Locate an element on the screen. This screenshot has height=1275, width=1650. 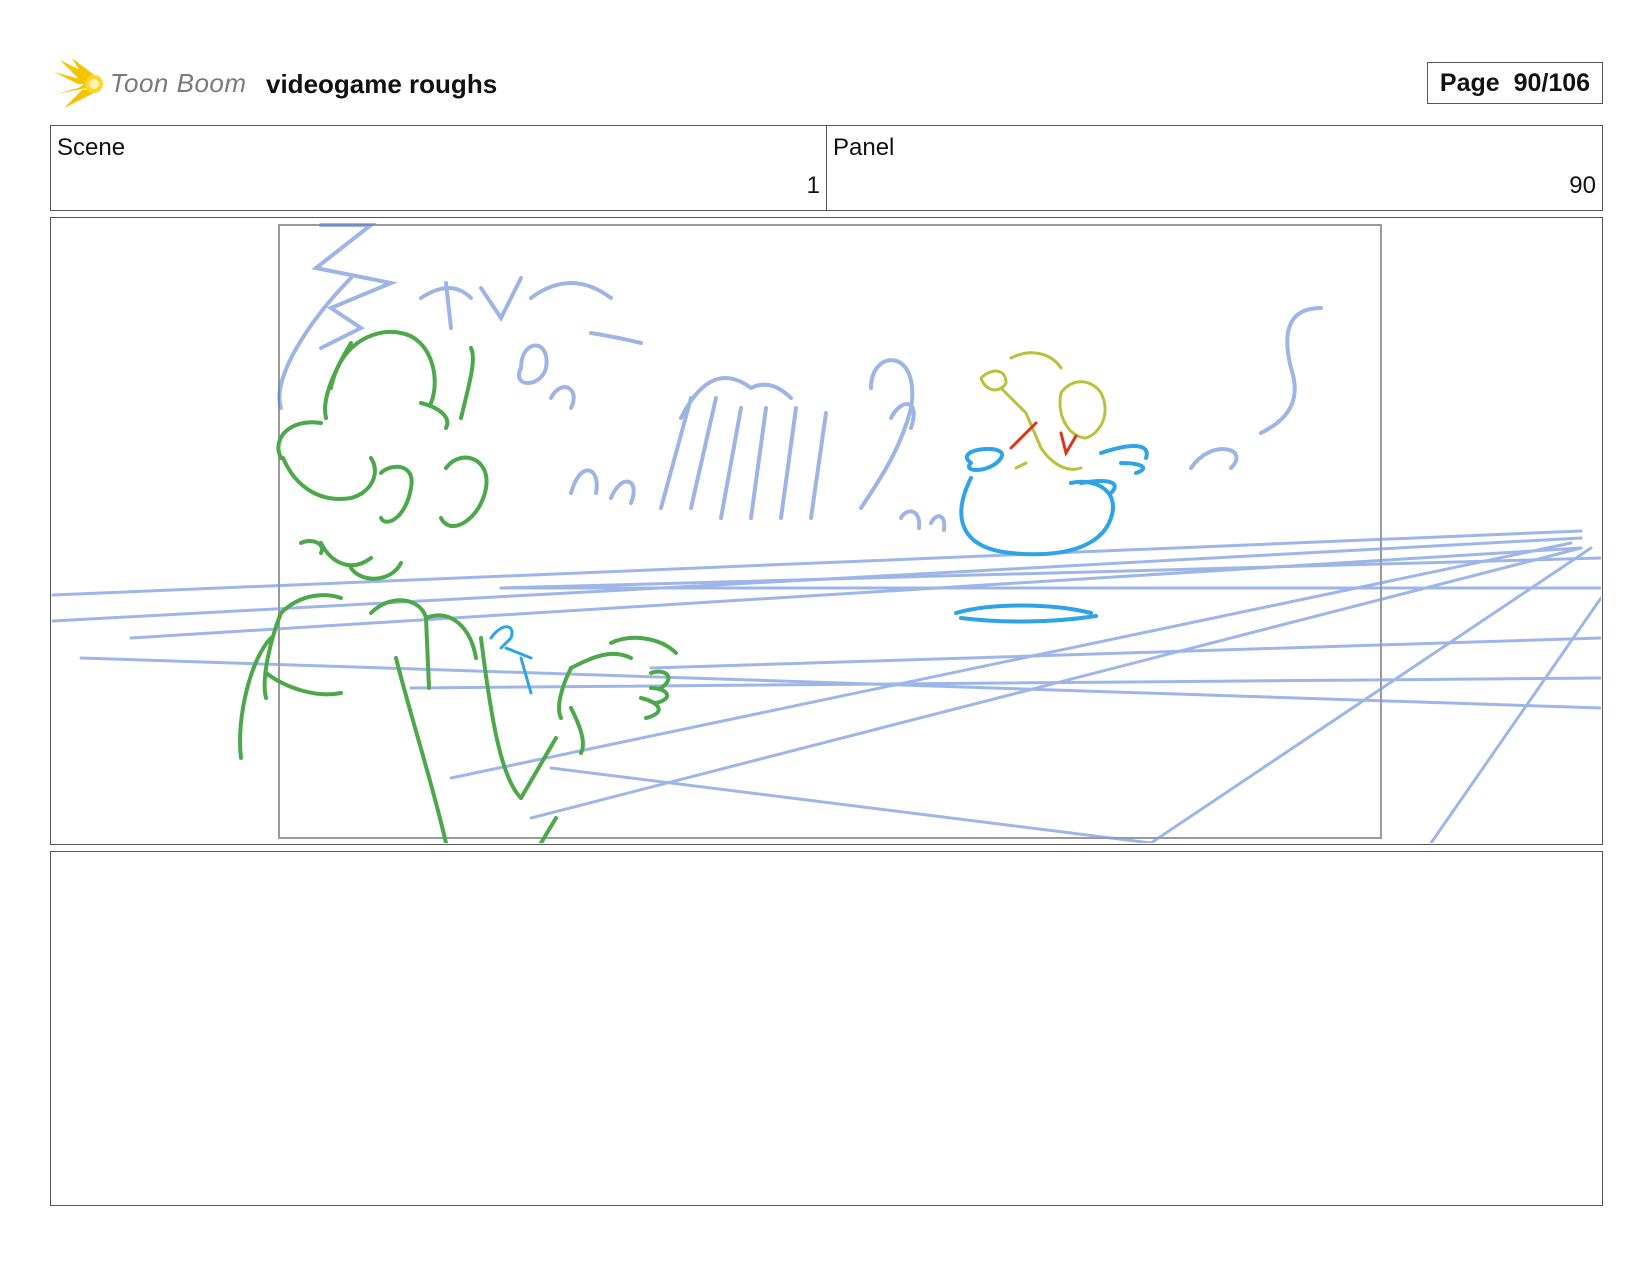
page-header: Toon Boom videogame roughs Page 90/106 is located at coordinates (829, 84).